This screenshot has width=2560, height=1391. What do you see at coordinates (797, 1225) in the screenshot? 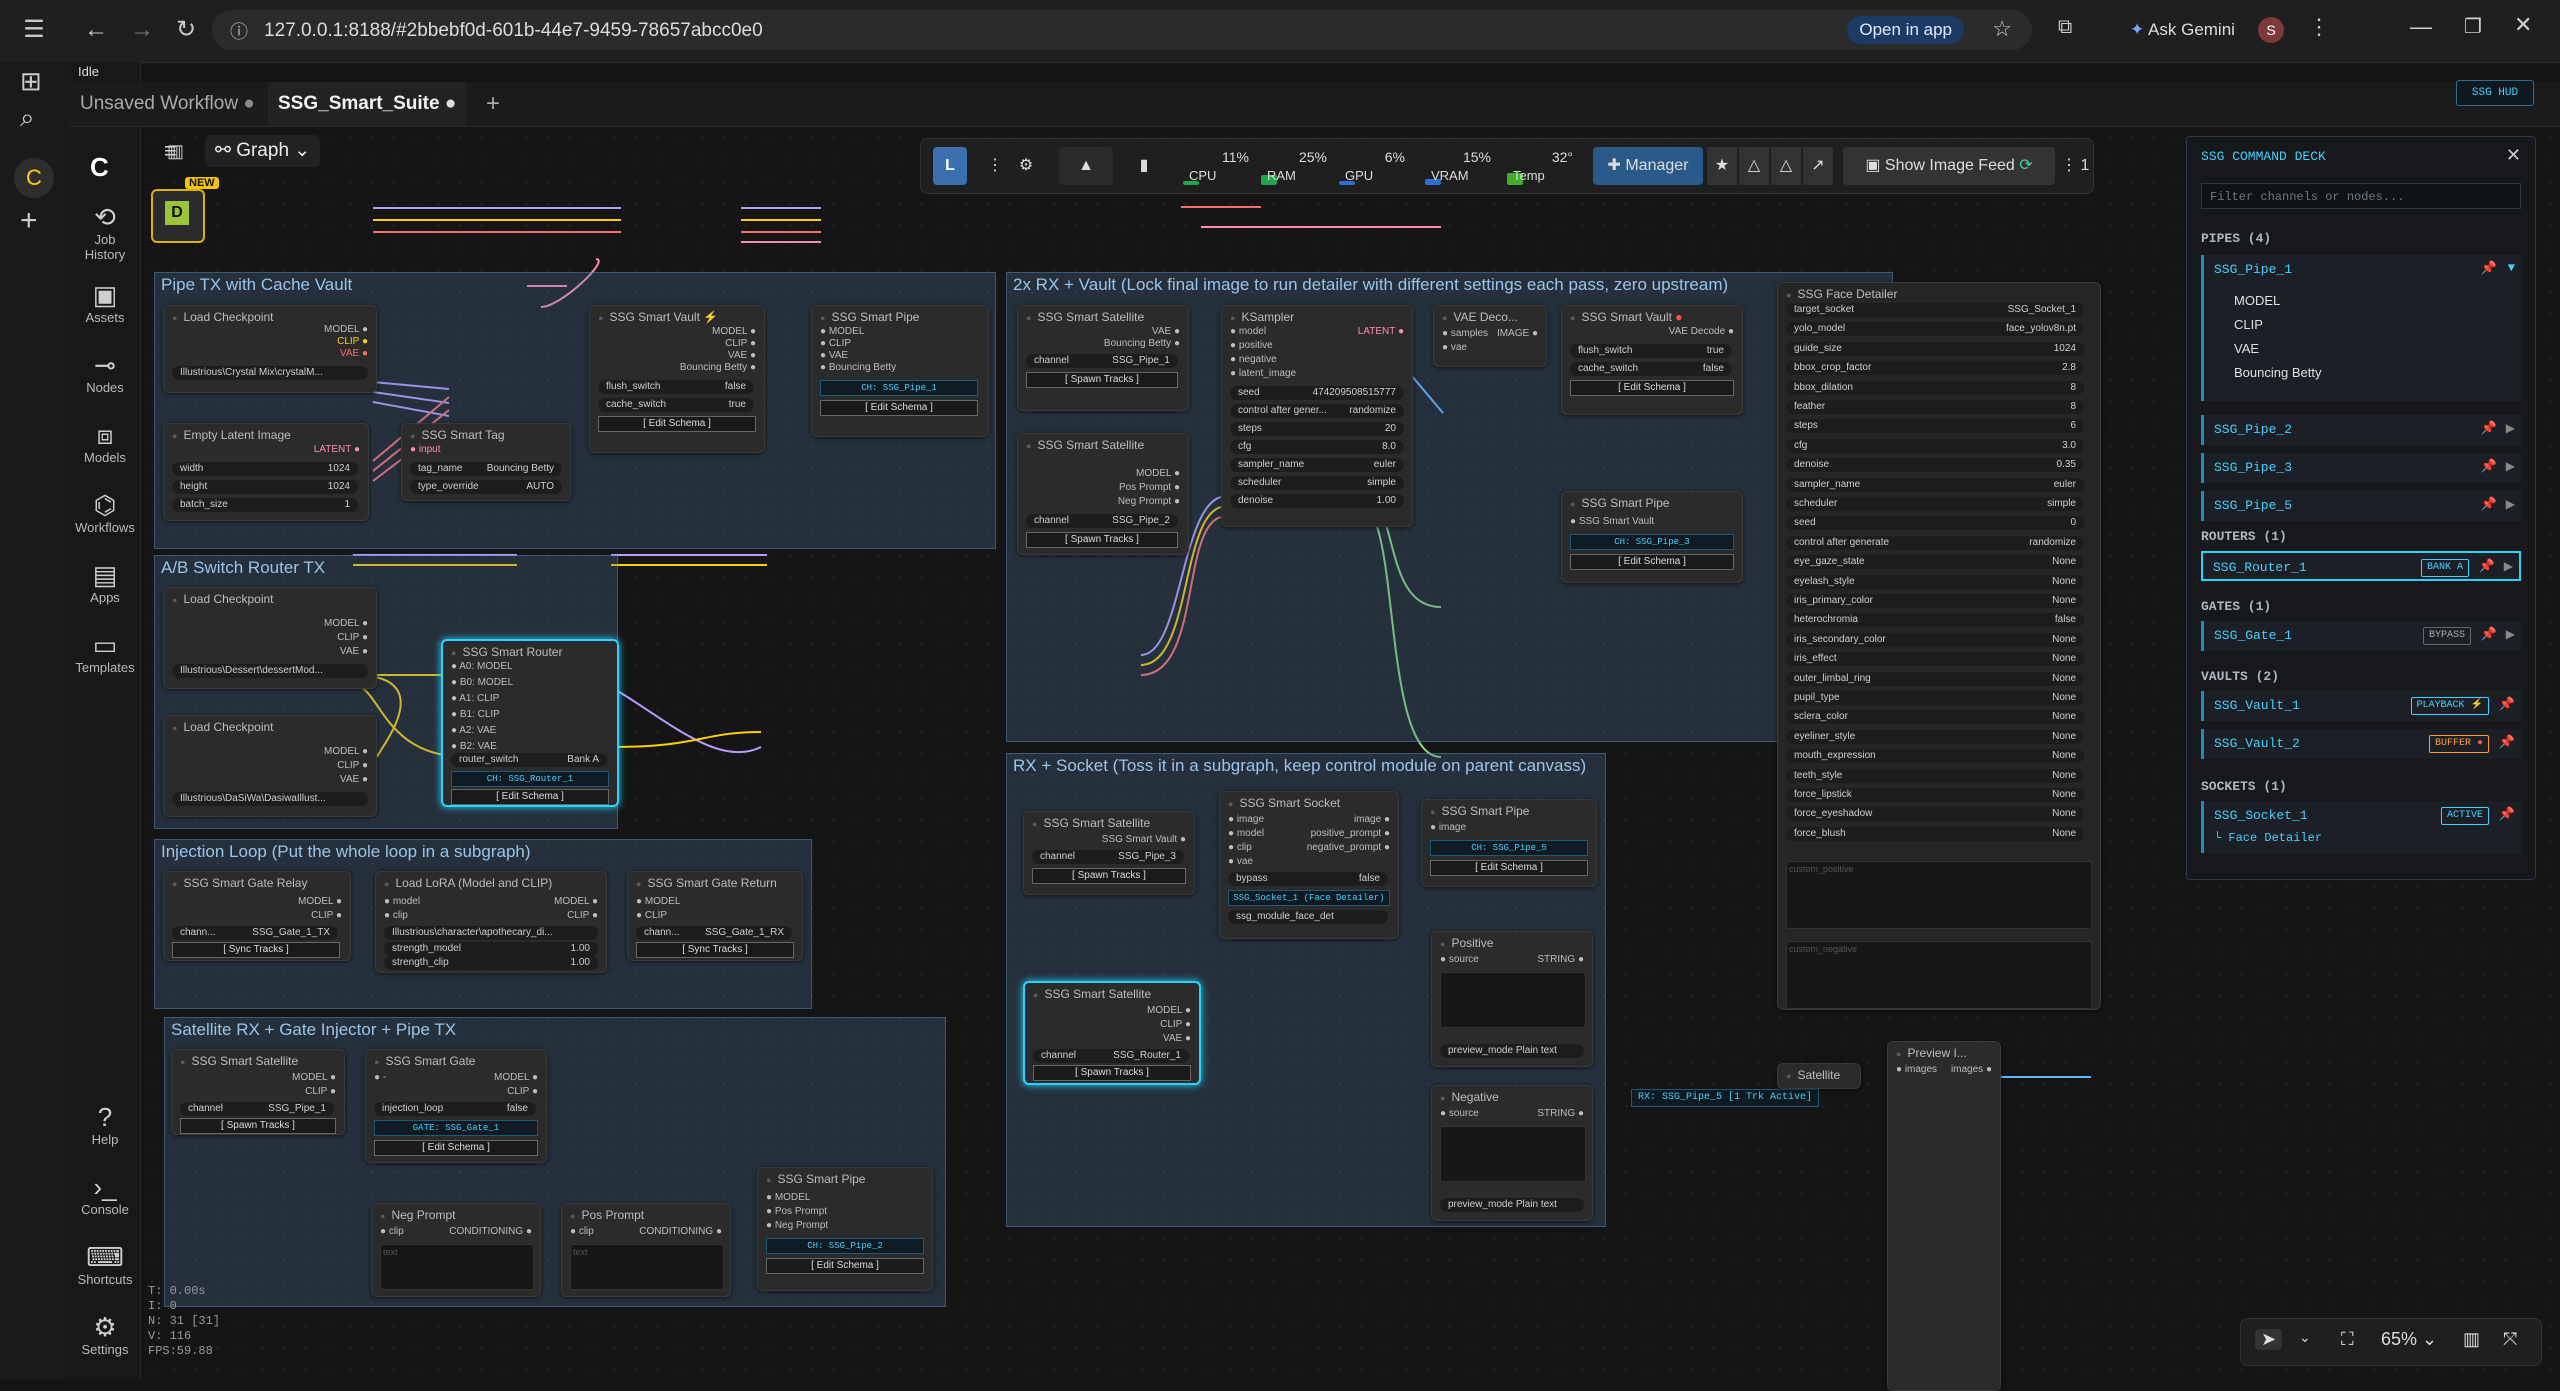
I see `slot-neg: ● Neg Prompt` at bounding box center [797, 1225].